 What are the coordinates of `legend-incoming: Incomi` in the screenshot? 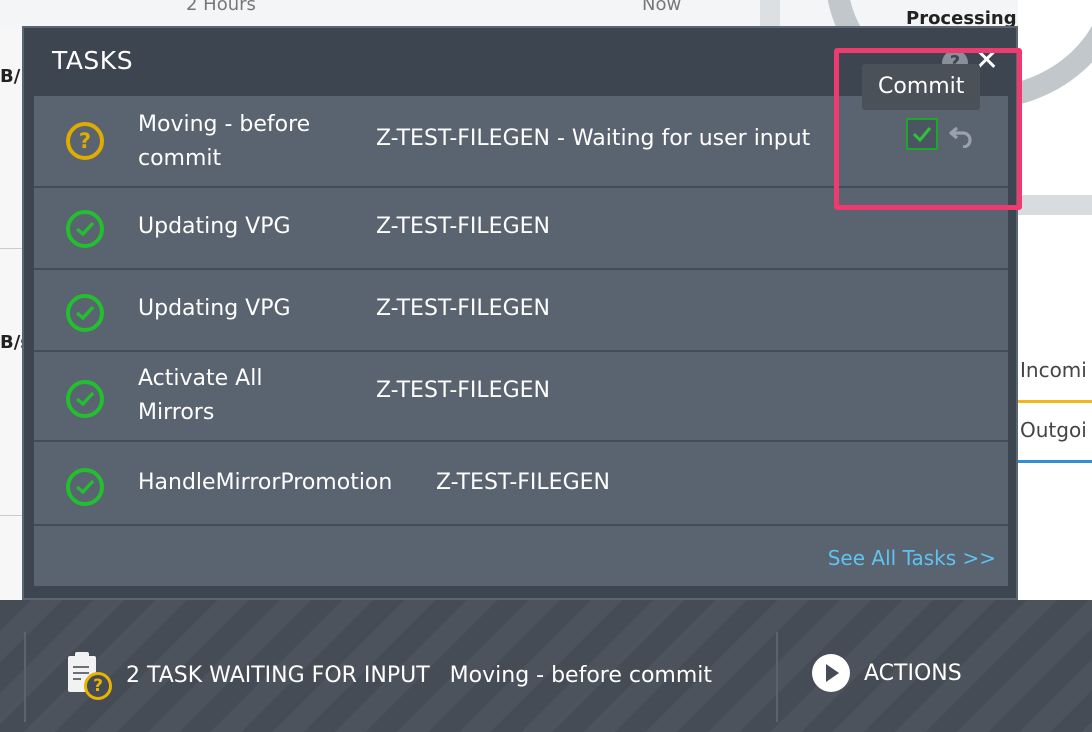 It's located at (1053, 370).